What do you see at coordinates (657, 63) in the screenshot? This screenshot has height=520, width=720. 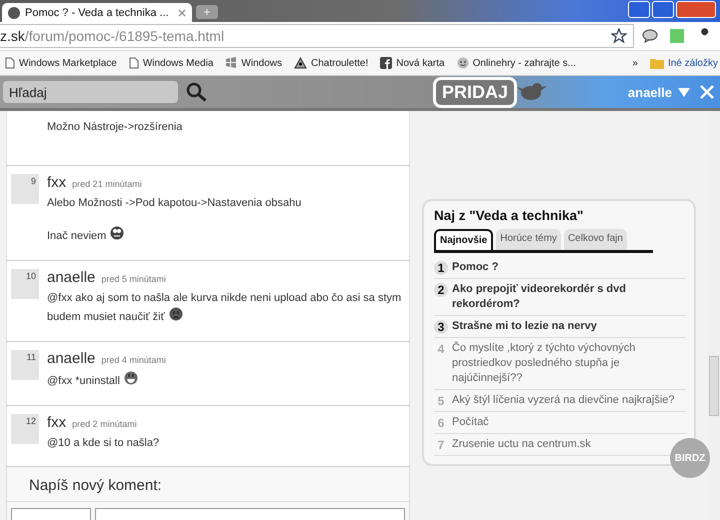 I see `folder-icon` at bounding box center [657, 63].